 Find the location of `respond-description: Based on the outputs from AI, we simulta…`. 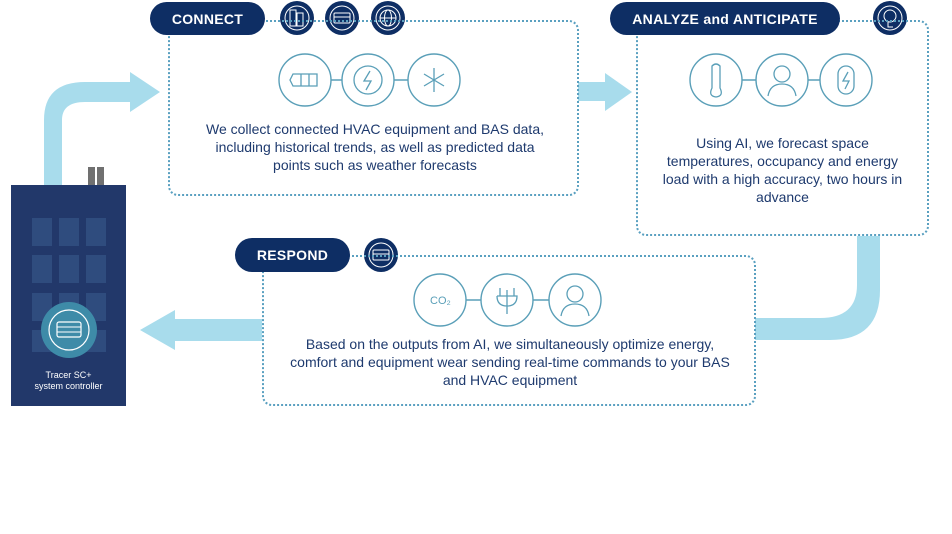

respond-description: Based on the outputs from AI, we simulta… is located at coordinates (510, 362).